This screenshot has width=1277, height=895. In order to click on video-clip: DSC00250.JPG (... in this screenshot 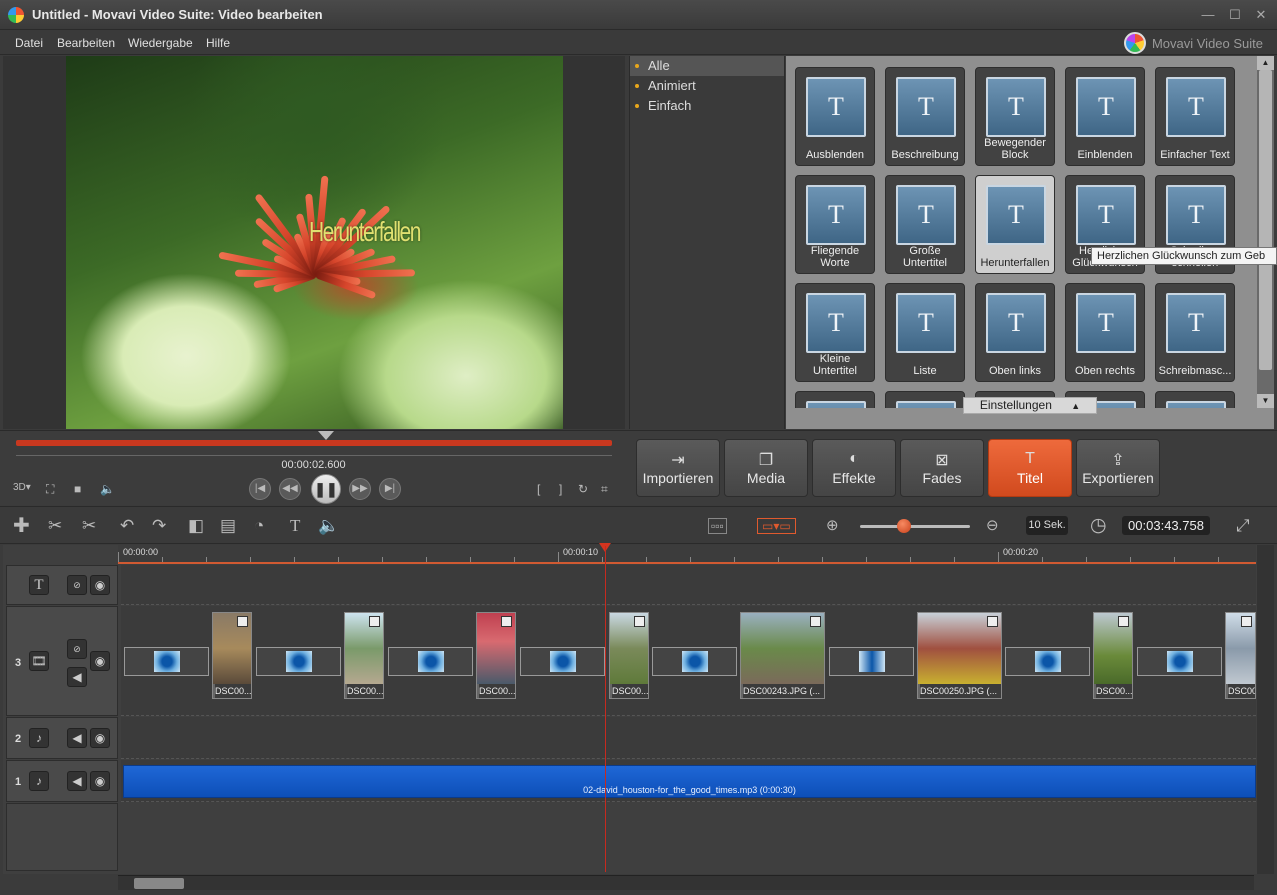, I will do `click(959, 655)`.